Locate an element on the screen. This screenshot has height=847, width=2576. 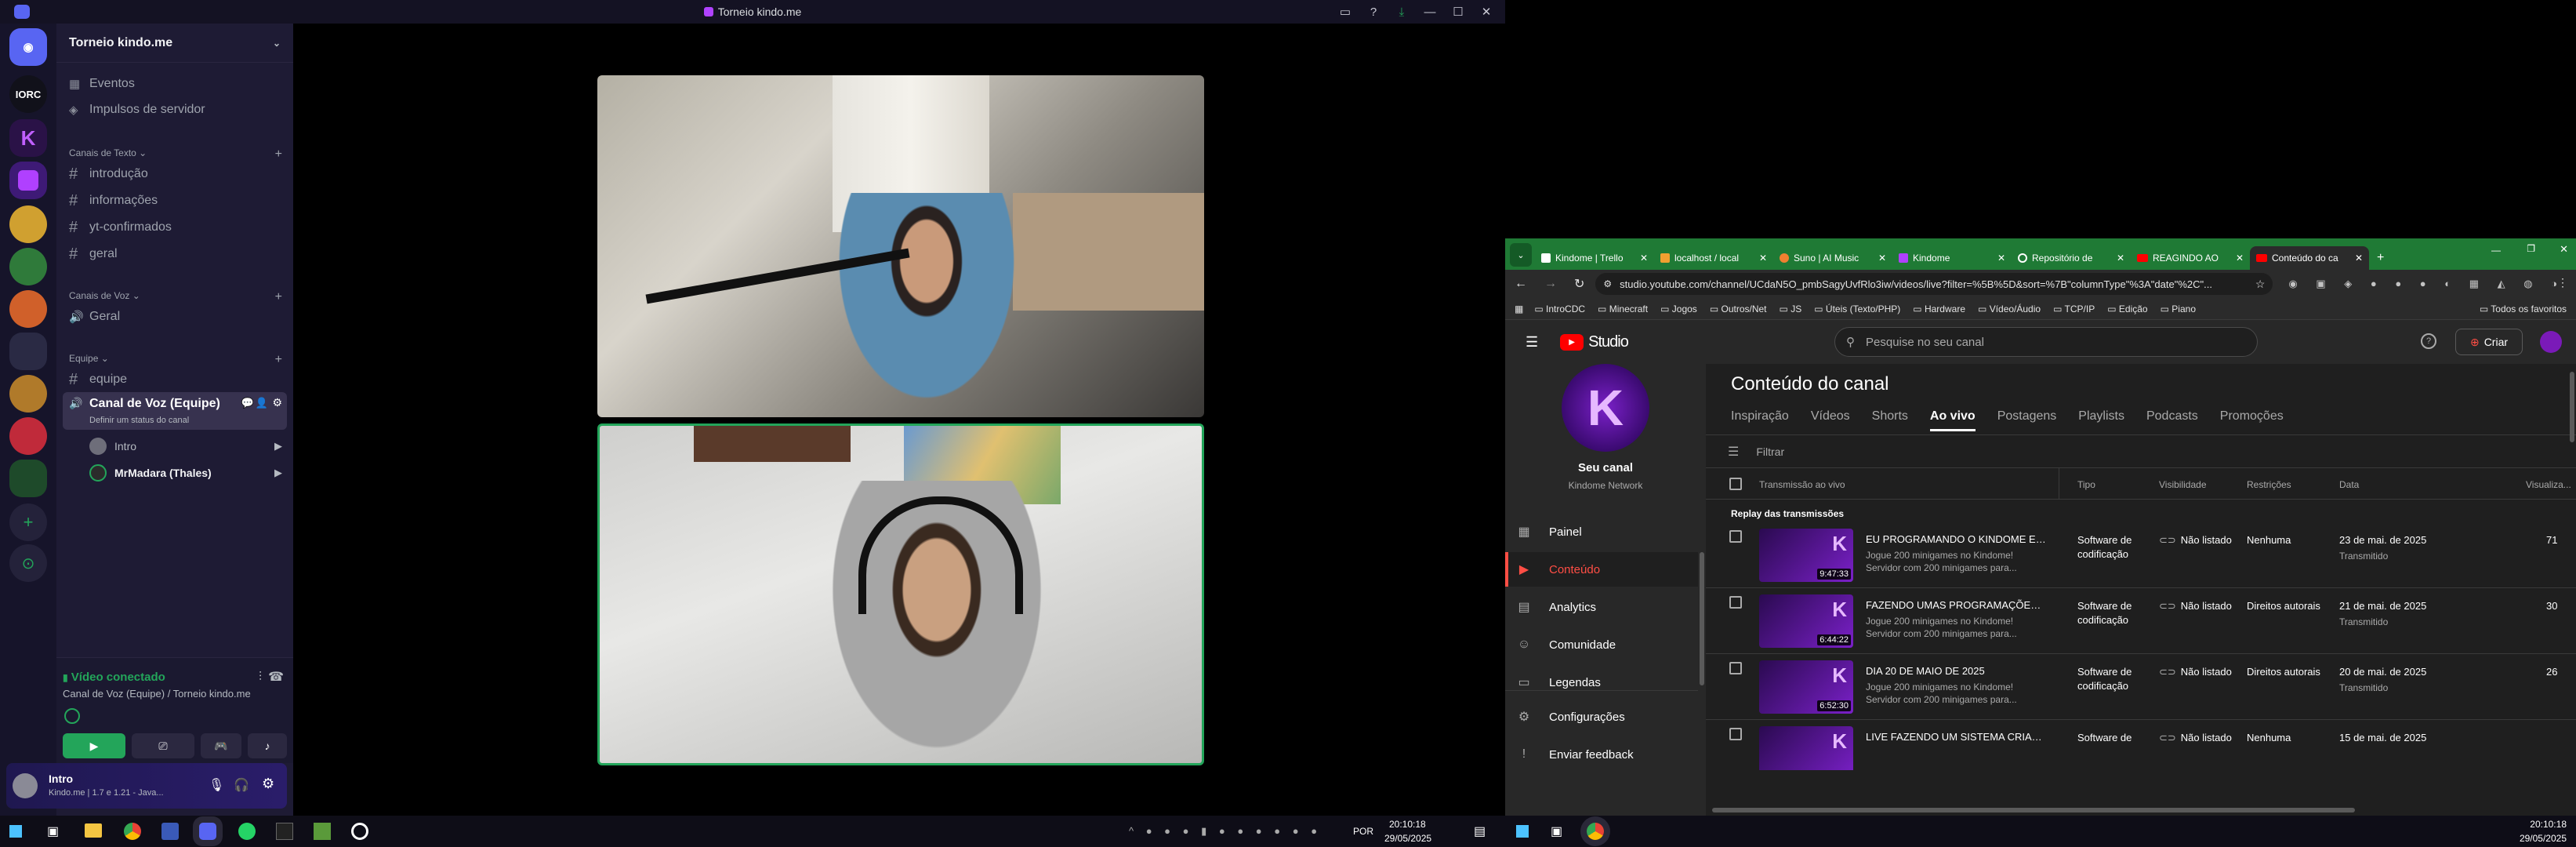
notification-icon: ▤ is located at coordinates (1480, 831).